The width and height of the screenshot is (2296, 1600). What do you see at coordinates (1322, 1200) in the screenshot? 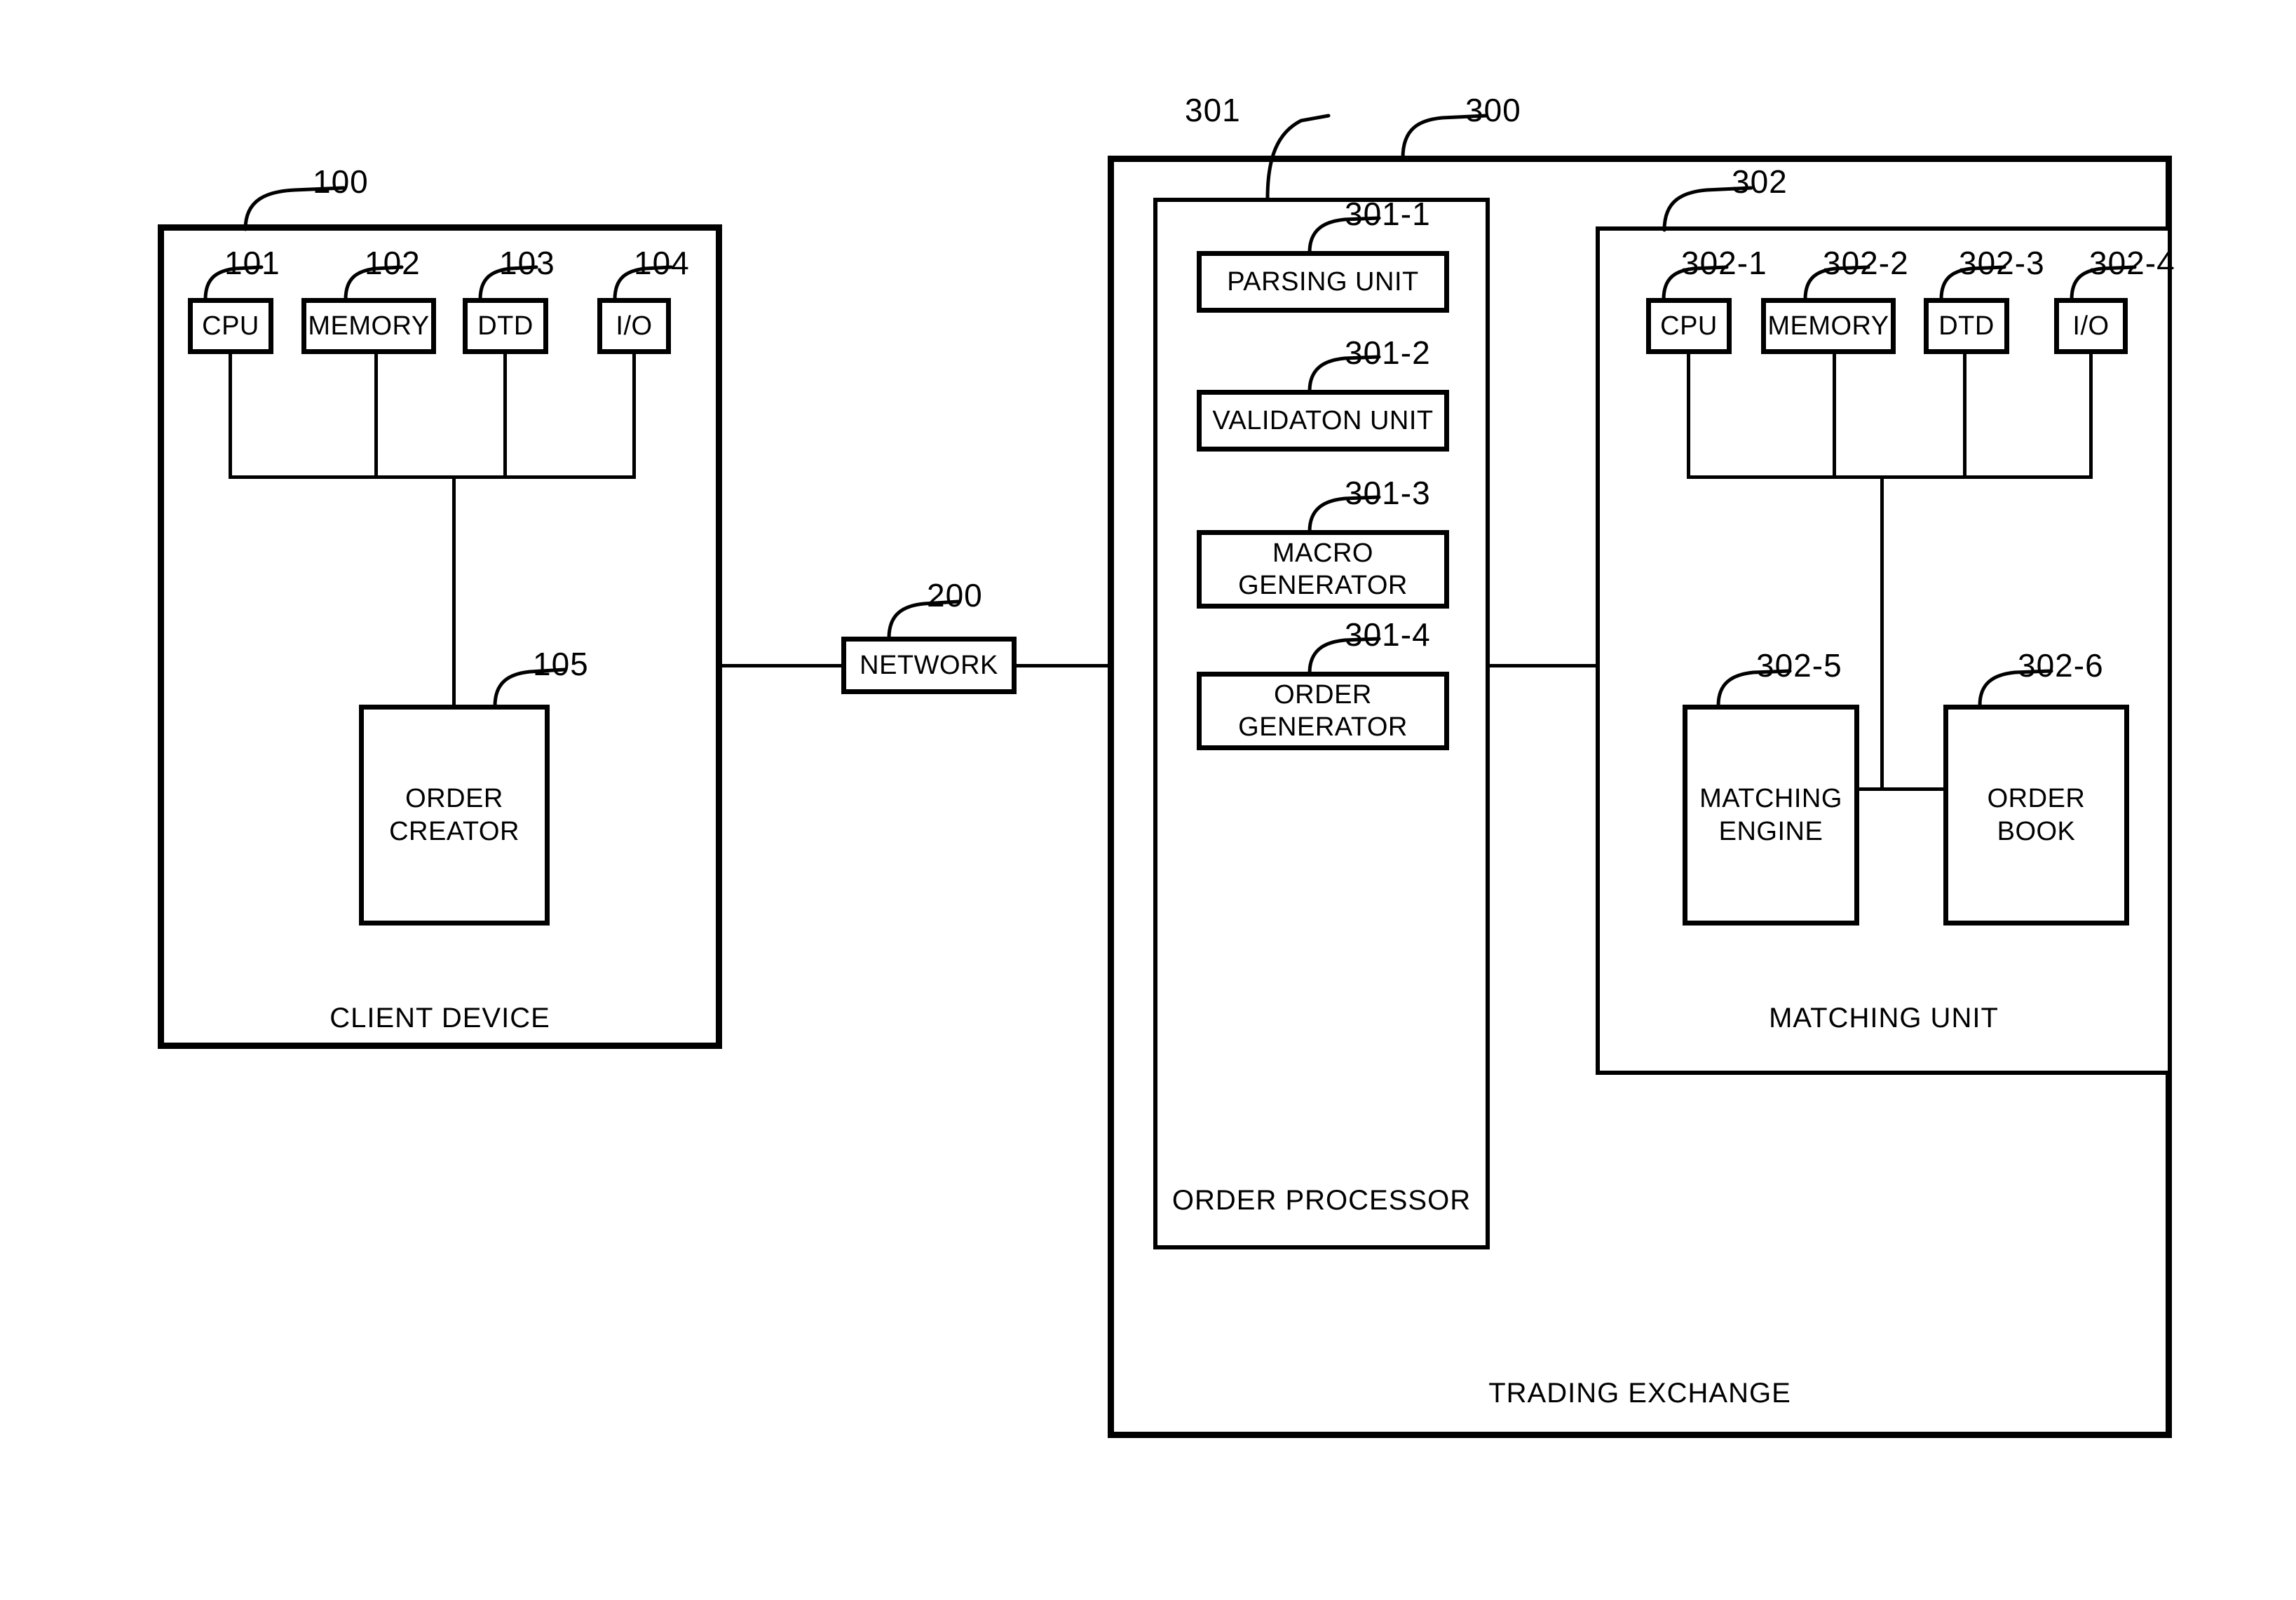
I see `order-processor-caption: ORDER PROCESSOR` at bounding box center [1322, 1200].